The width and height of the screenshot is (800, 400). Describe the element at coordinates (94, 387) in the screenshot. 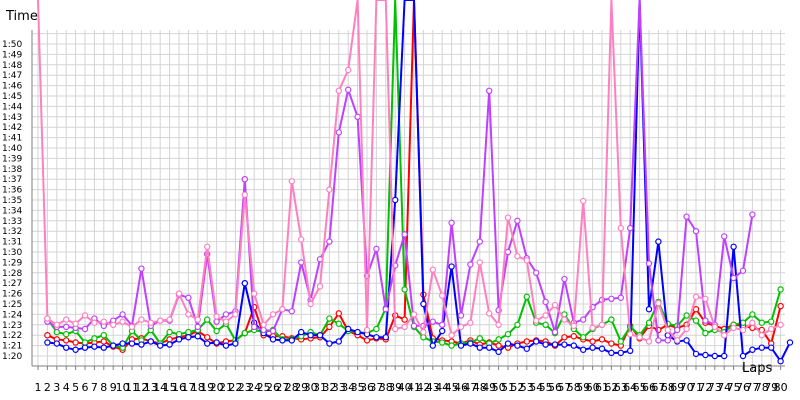

I see `x-tick-label: 7` at that location.